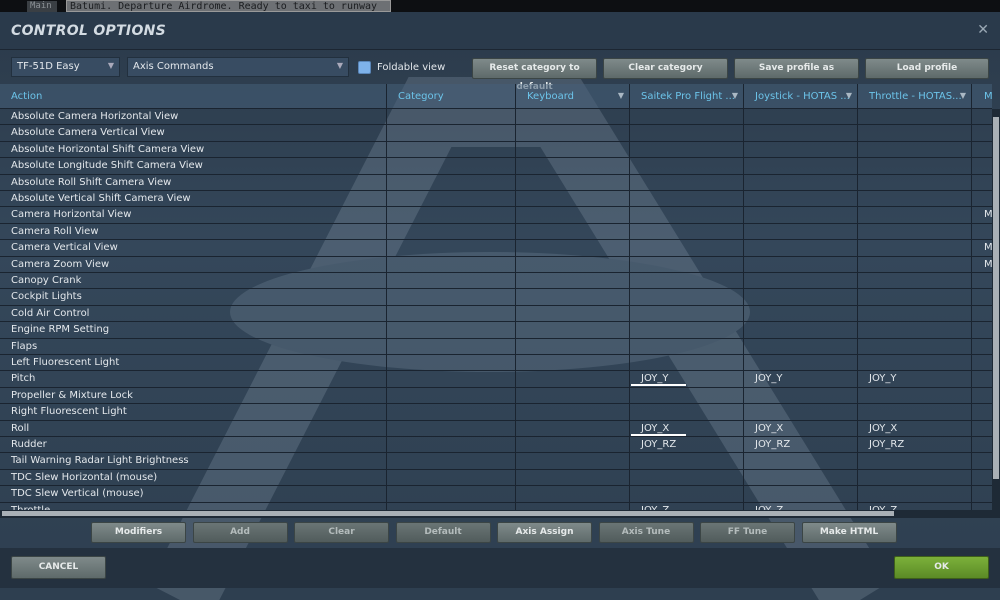 Image resolution: width=1000 pixels, height=600 pixels. I want to click on table-row: Camera Zoom View M, so click(496, 264).